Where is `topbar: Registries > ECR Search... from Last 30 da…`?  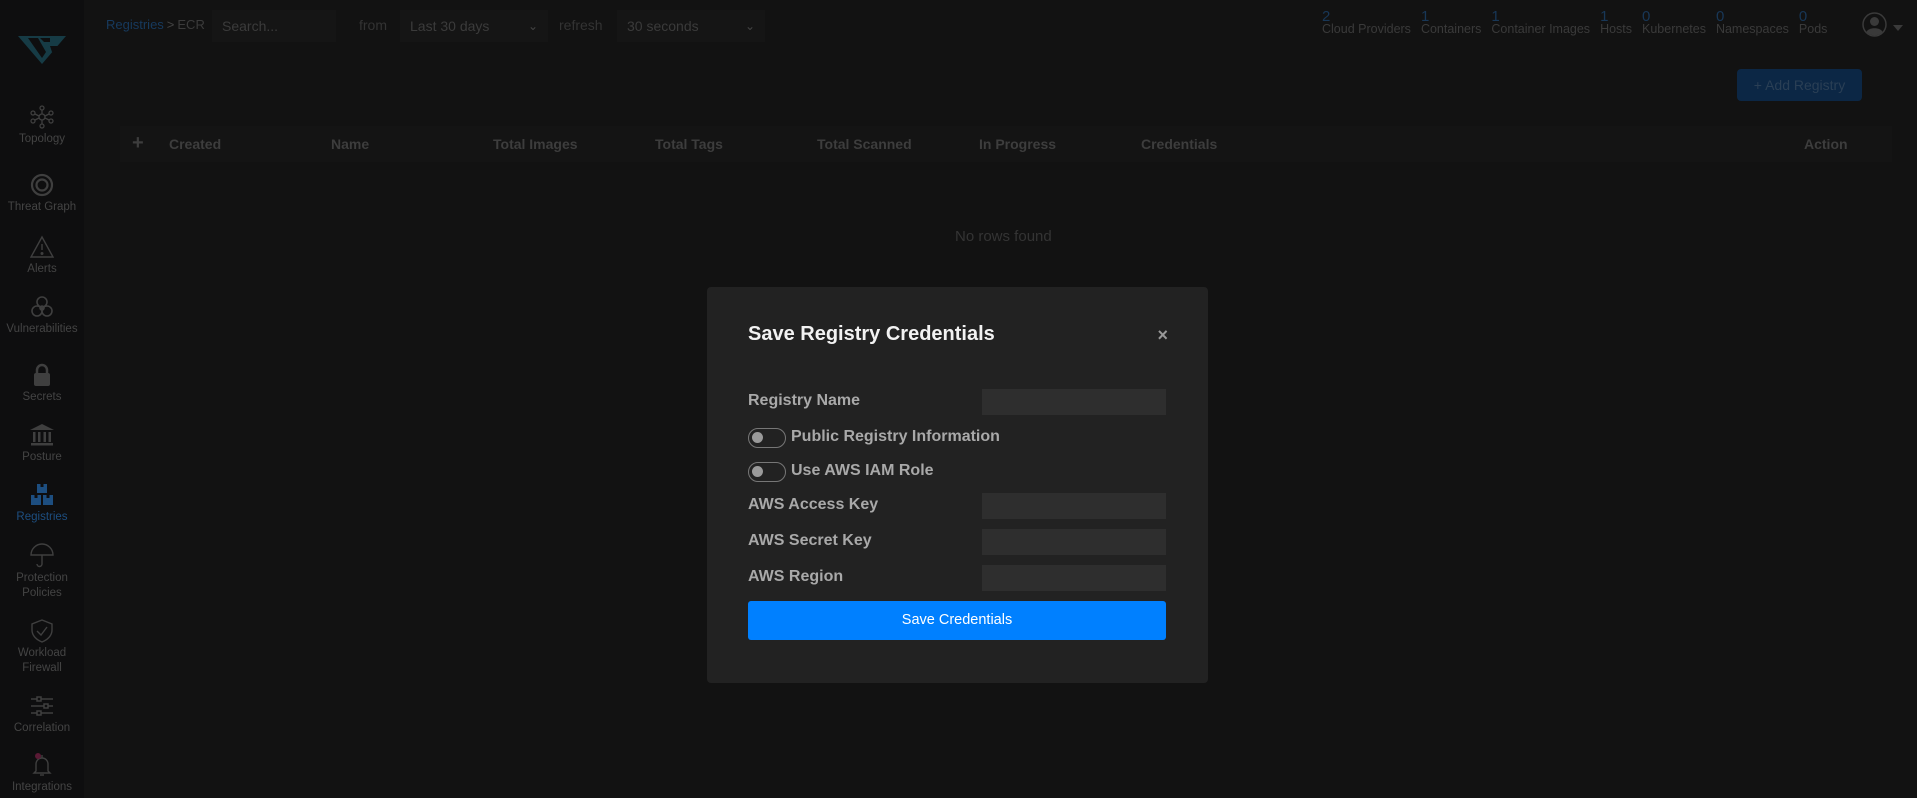
topbar: Registries > ECR Search... from Last 30 da… is located at coordinates (1000, 26).